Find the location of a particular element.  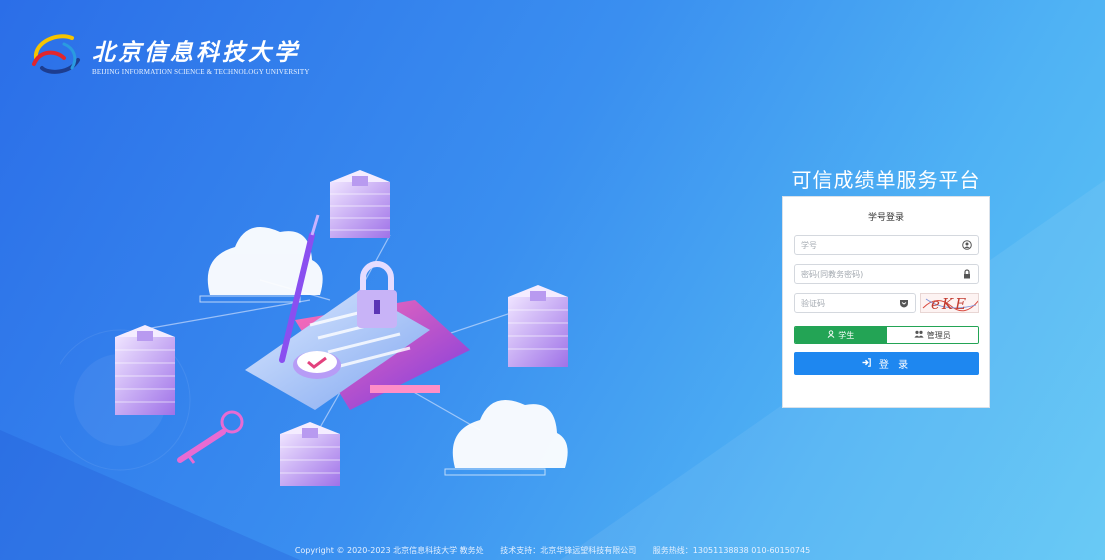

login-button: 登 录 is located at coordinates (886, 363).